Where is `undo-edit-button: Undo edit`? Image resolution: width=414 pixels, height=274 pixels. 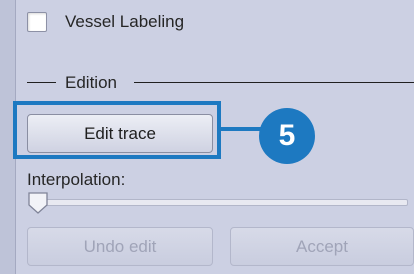
undo-edit-button: Undo edit is located at coordinates (120, 246).